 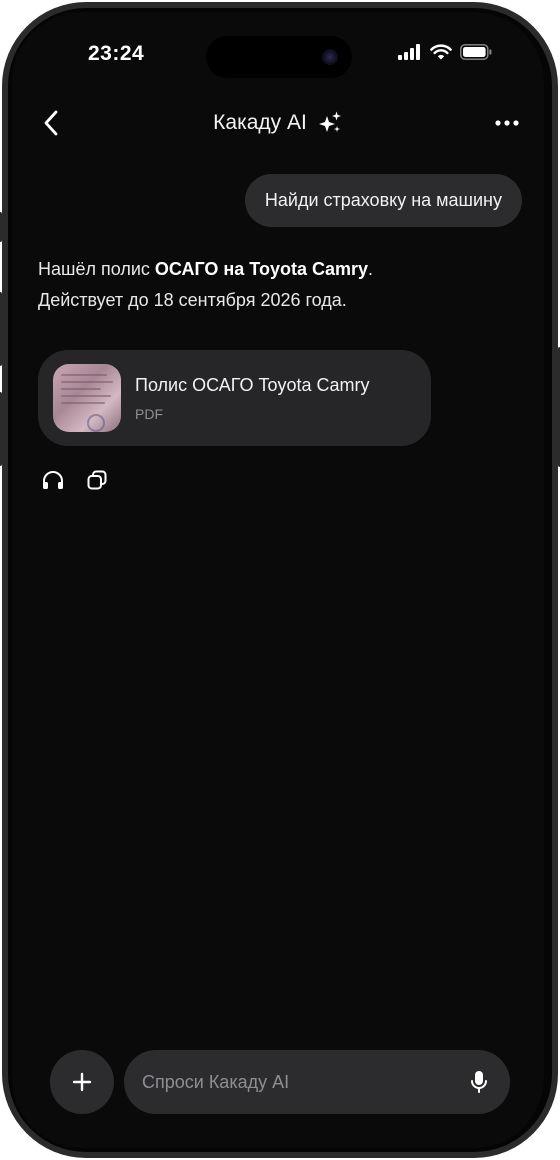 I want to click on microphone-icon, so click(x=479, y=1082).